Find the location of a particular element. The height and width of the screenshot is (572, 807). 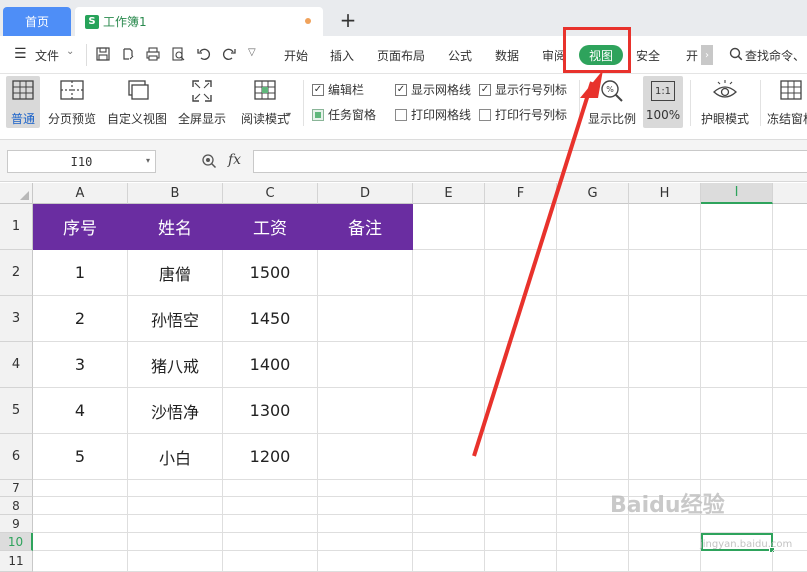

table-cell: 1 is located at coordinates (80, 273).